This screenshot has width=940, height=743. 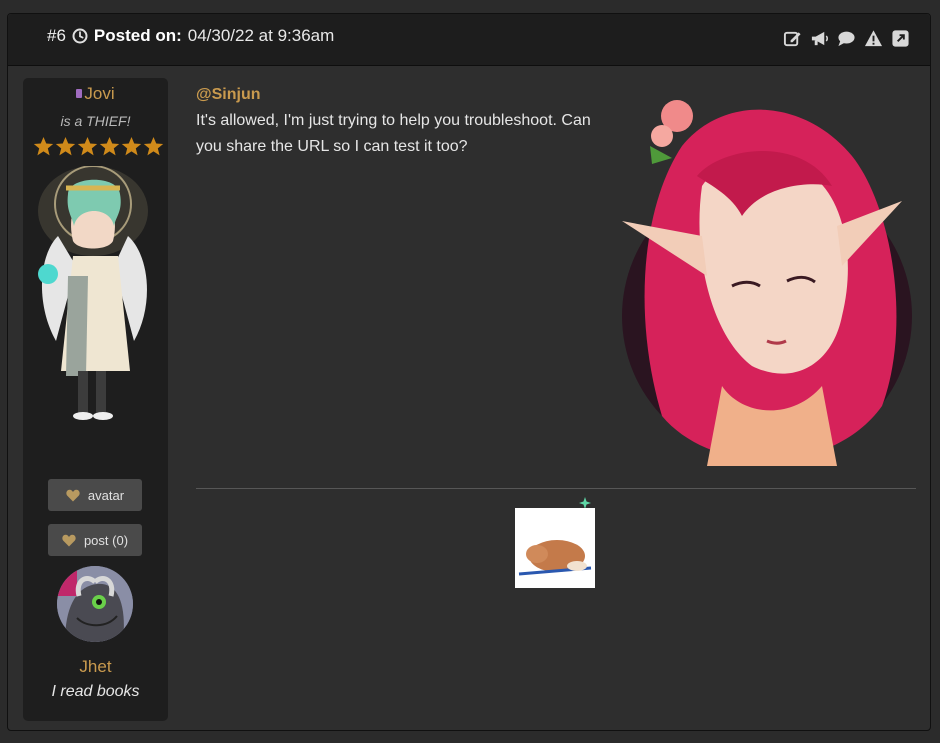 I want to click on clock-icon, so click(x=80, y=36).